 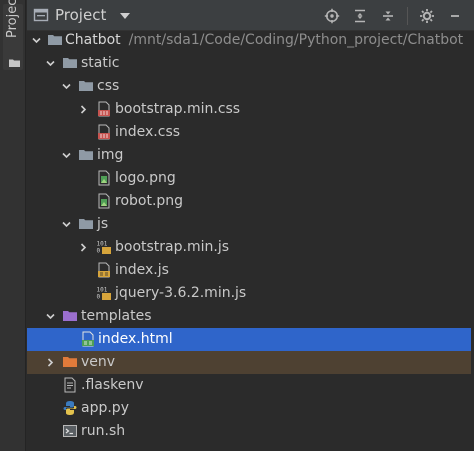 I want to click on tree-row-img: img, so click(x=249, y=155).